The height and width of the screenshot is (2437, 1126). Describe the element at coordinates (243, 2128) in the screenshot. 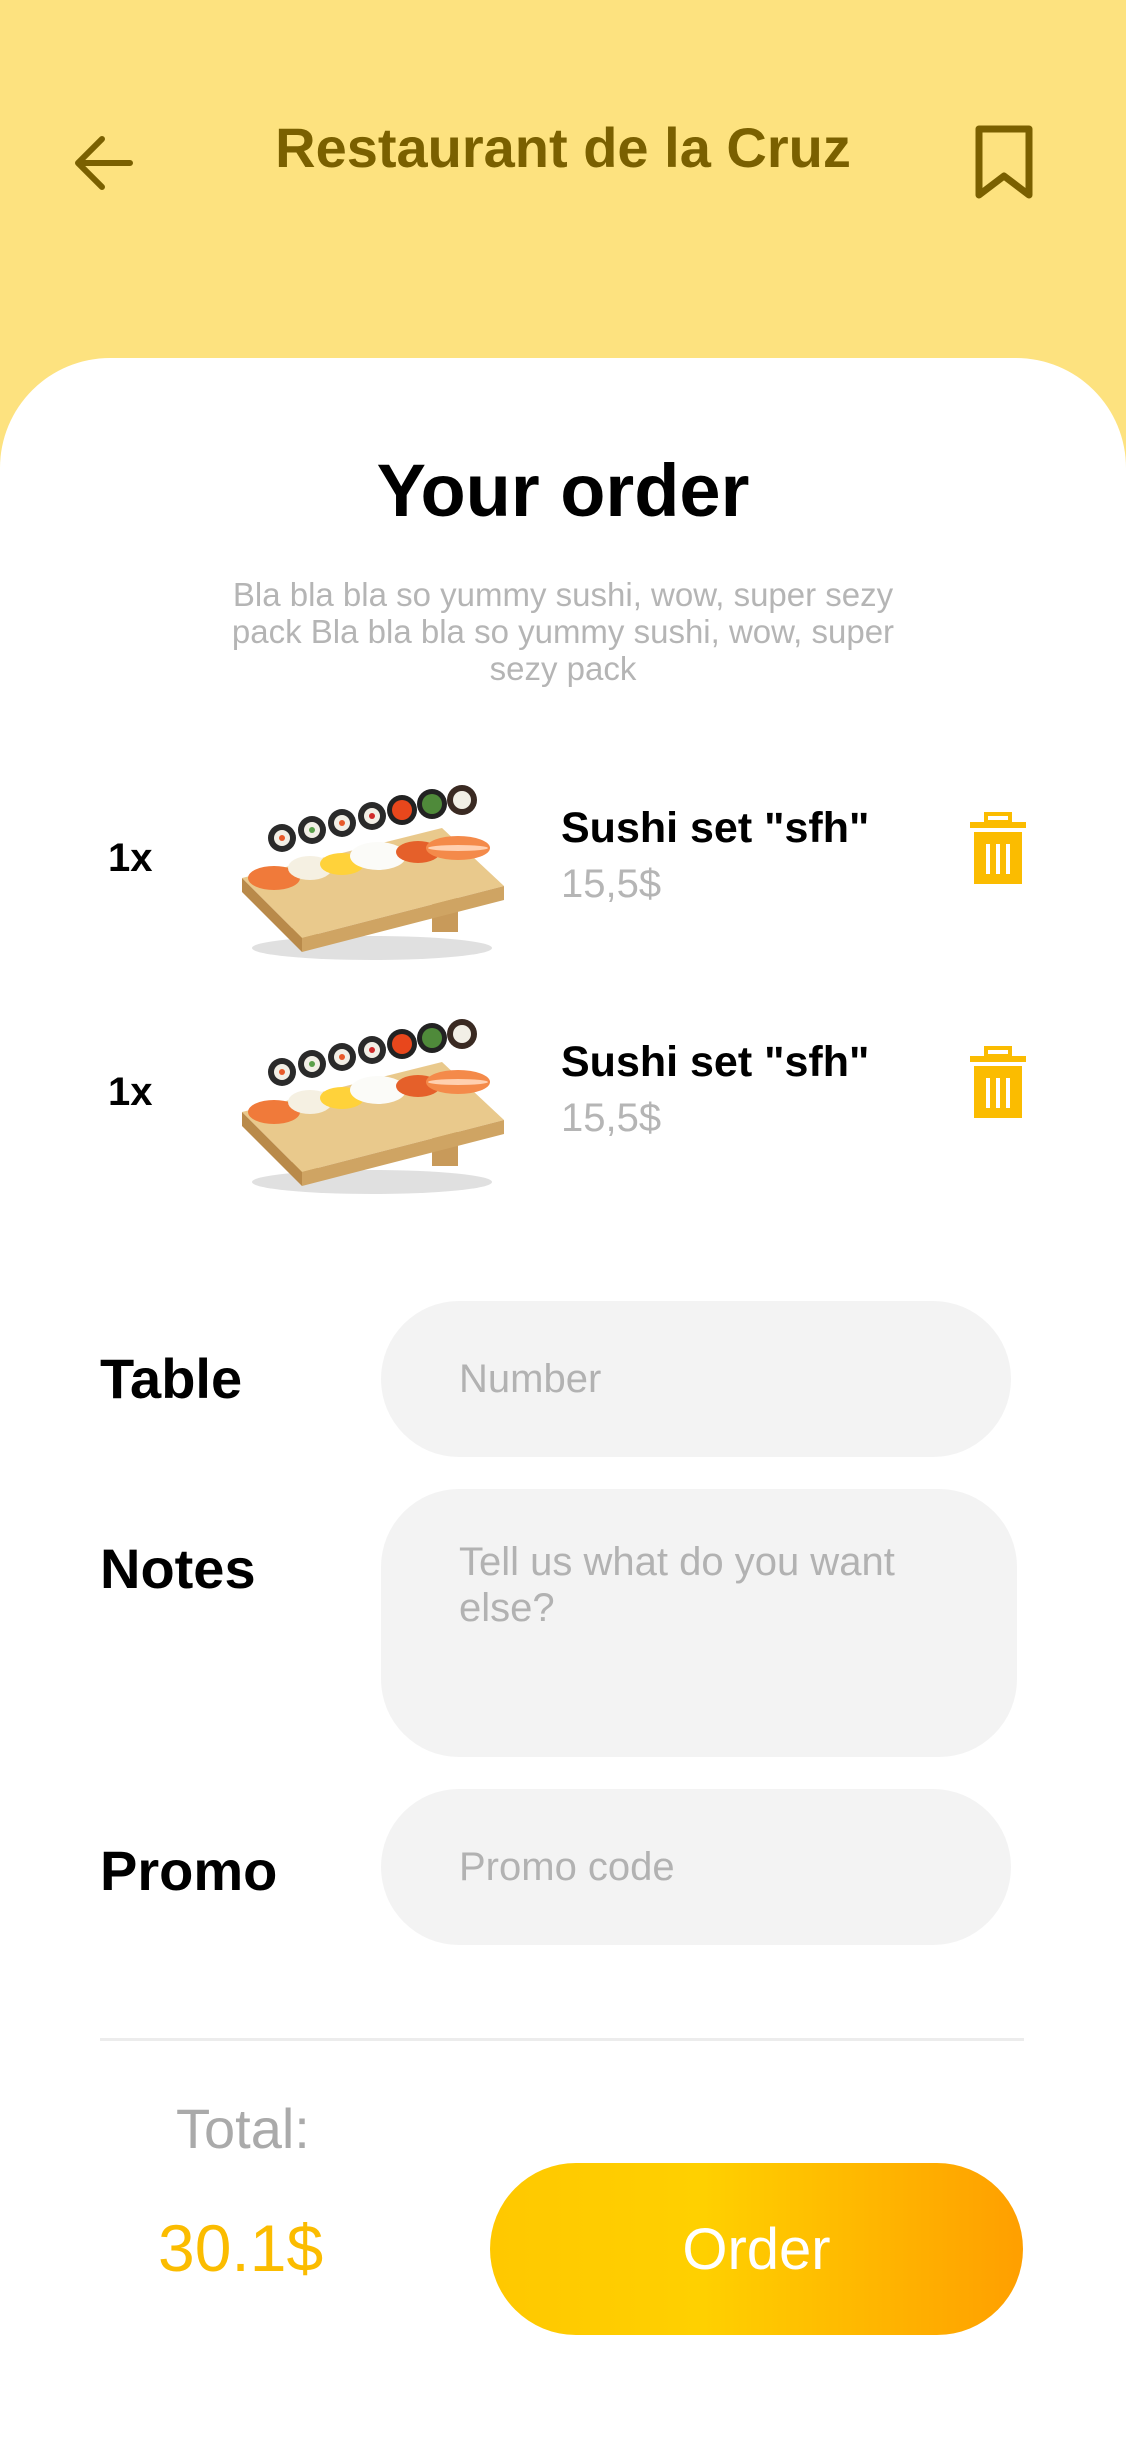

I see `total-label: Total:` at that location.